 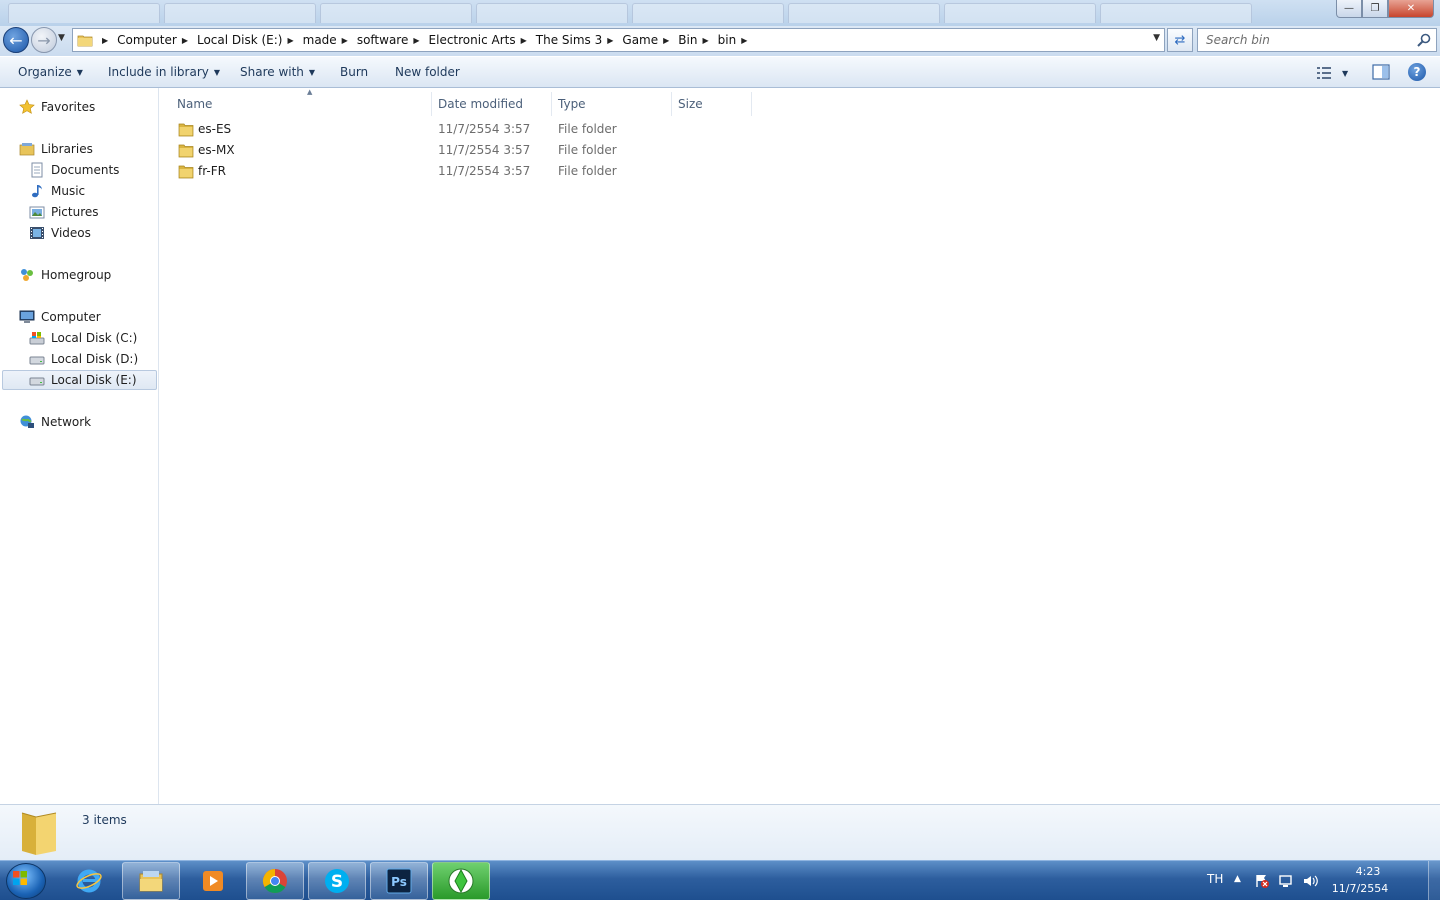 What do you see at coordinates (95, 359) in the screenshot?
I see `nav-local-disk-d-label: Local Disk (D:)` at bounding box center [95, 359].